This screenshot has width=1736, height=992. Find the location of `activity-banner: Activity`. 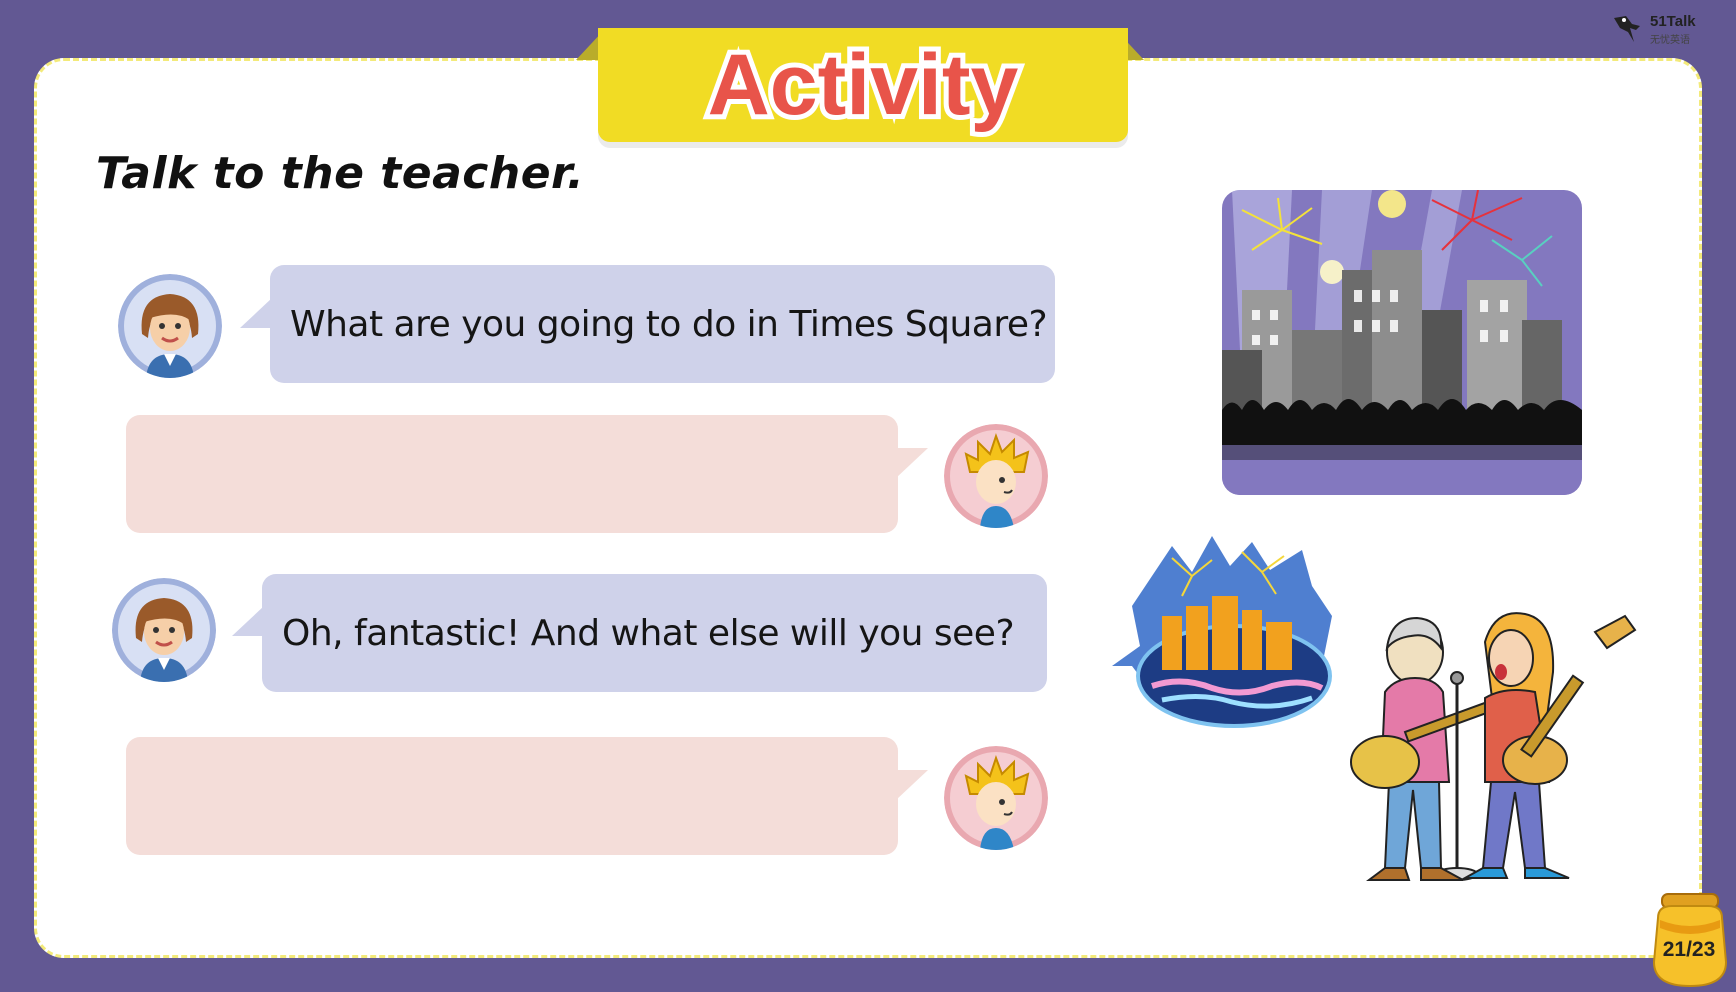

activity-banner: Activity is located at coordinates (860, 86).